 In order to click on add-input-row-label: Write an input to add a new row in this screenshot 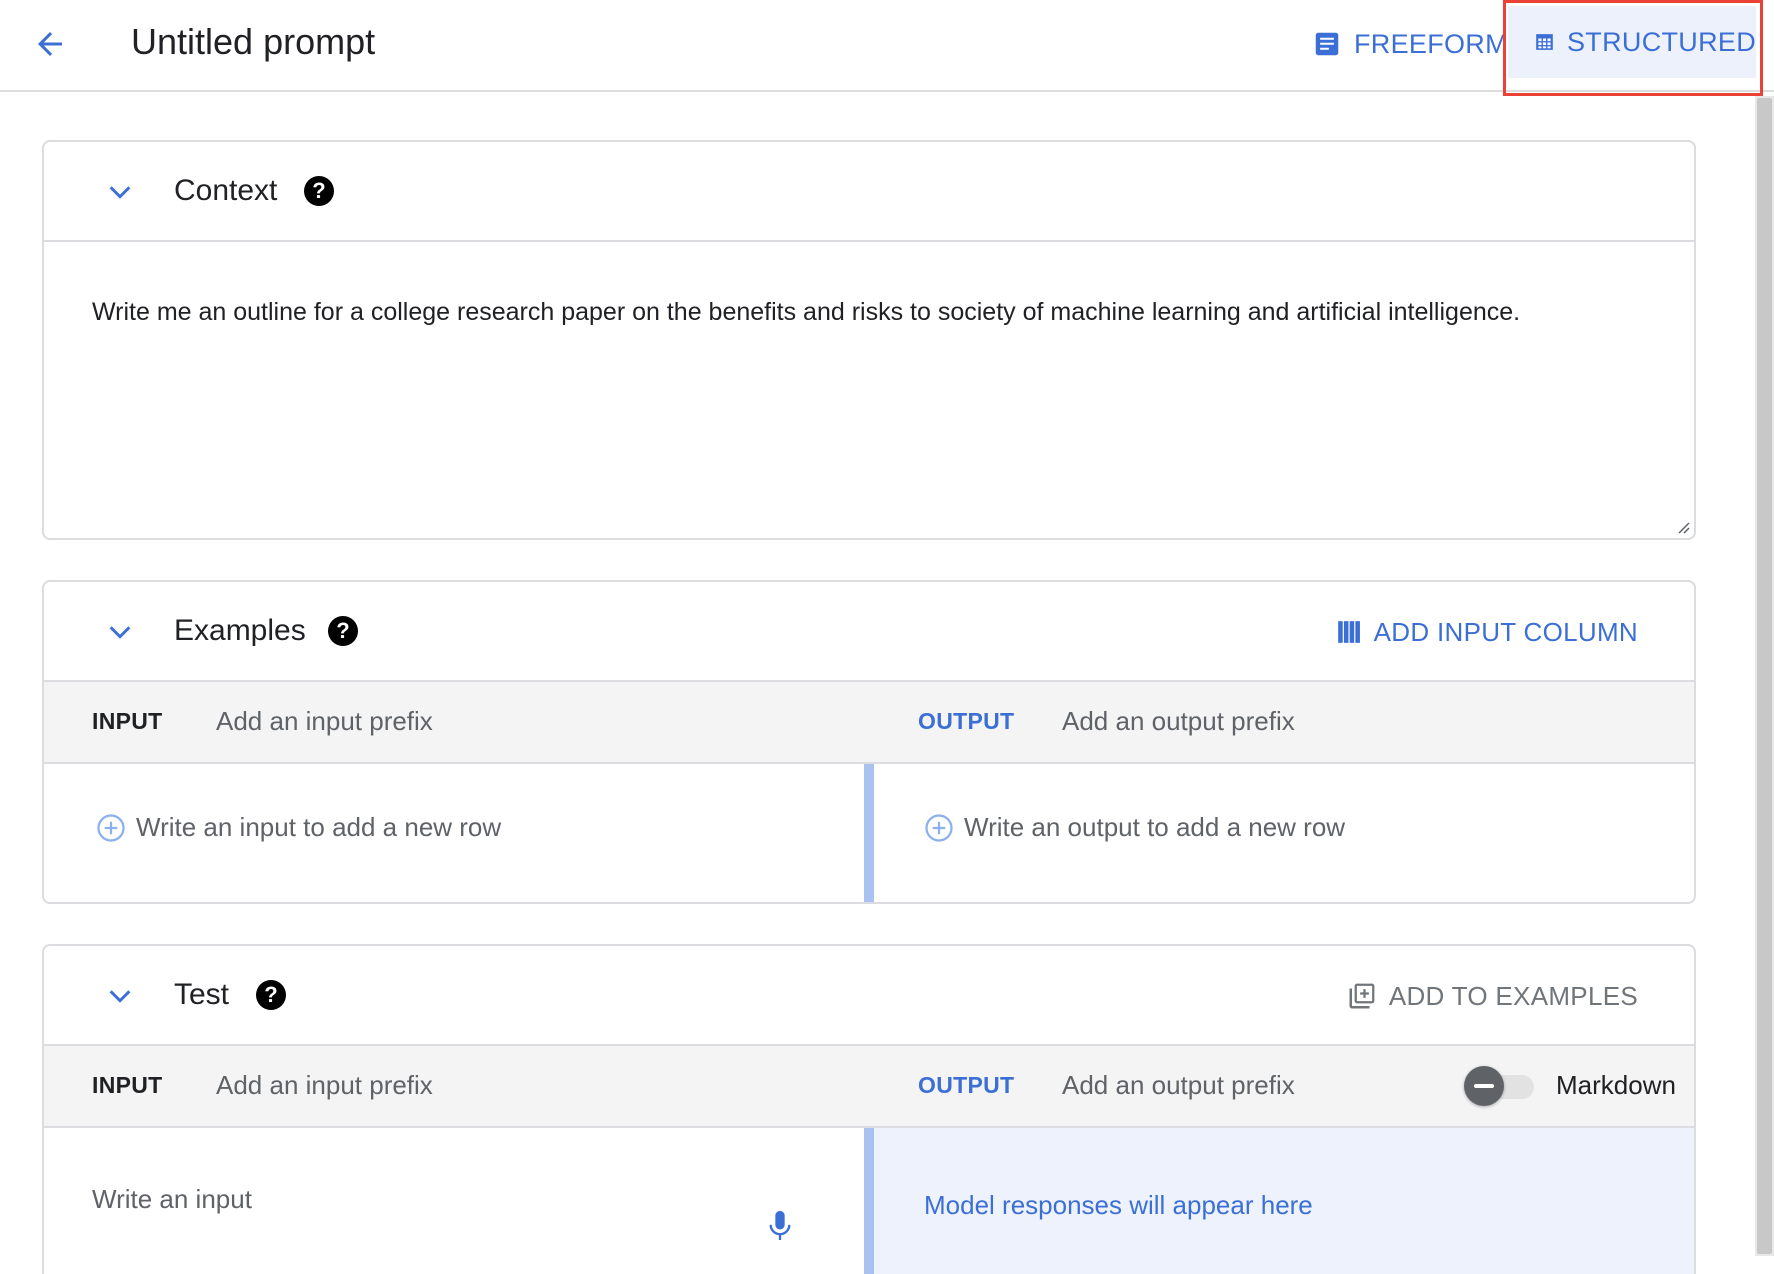, I will do `click(319, 827)`.